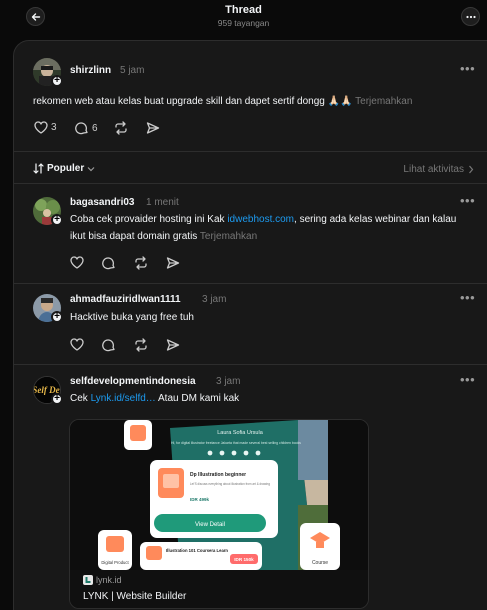 Image resolution: width=487 pixels, height=610 pixels. Describe the element at coordinates (250, 151) in the screenshot. I see `divider` at that location.